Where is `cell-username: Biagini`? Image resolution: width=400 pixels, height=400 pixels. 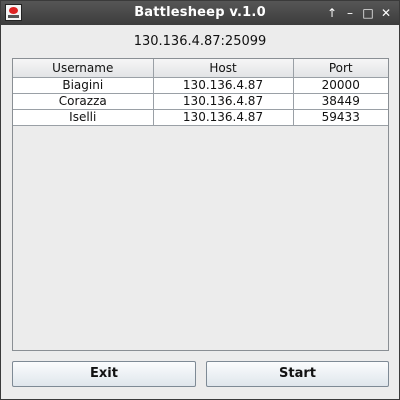
cell-username: Biagini is located at coordinates (83, 85).